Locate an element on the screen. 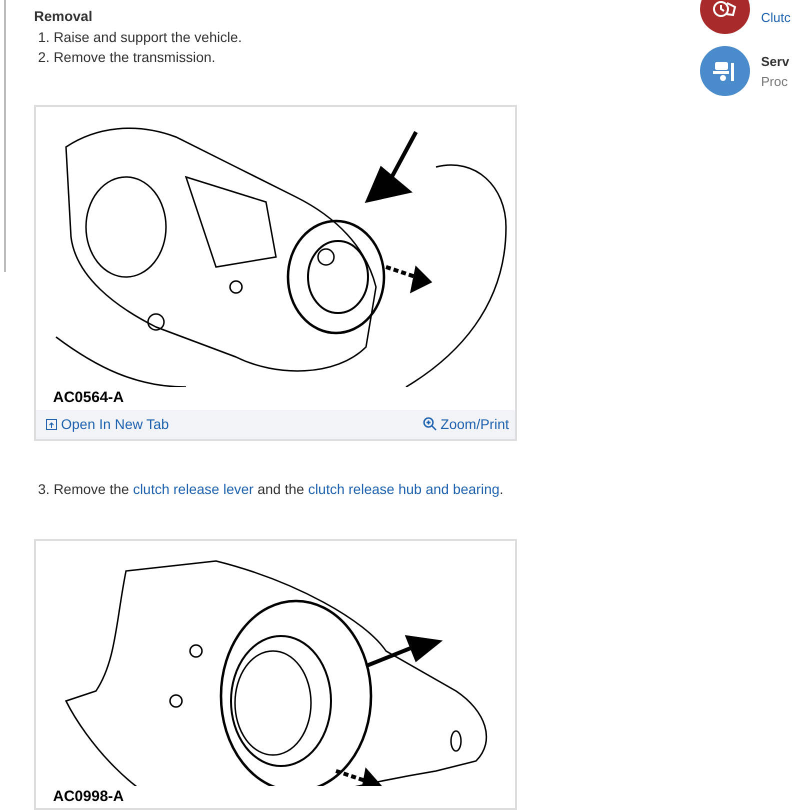  link-icon-circle is located at coordinates (725, 71).